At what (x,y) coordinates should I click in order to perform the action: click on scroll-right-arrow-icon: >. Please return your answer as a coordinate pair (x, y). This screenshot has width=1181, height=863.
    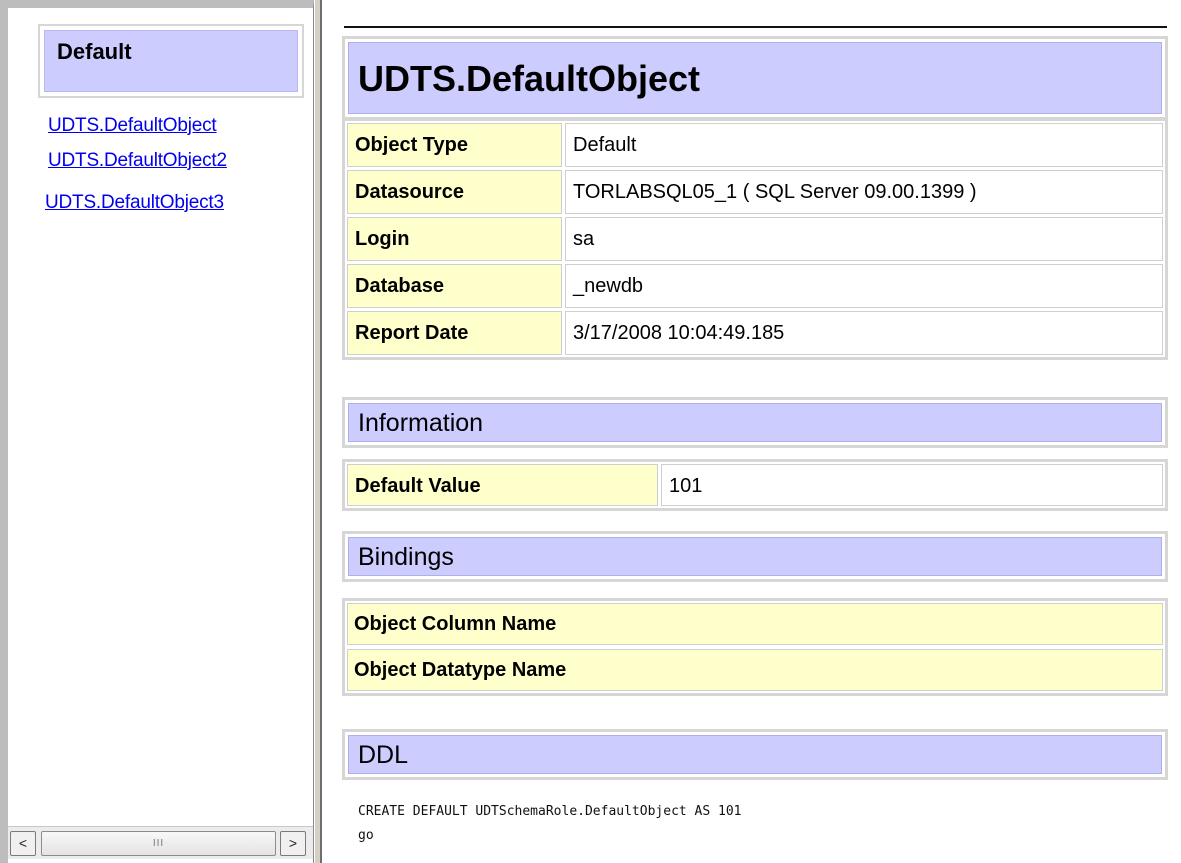
    Looking at the image, I should click on (293, 843).